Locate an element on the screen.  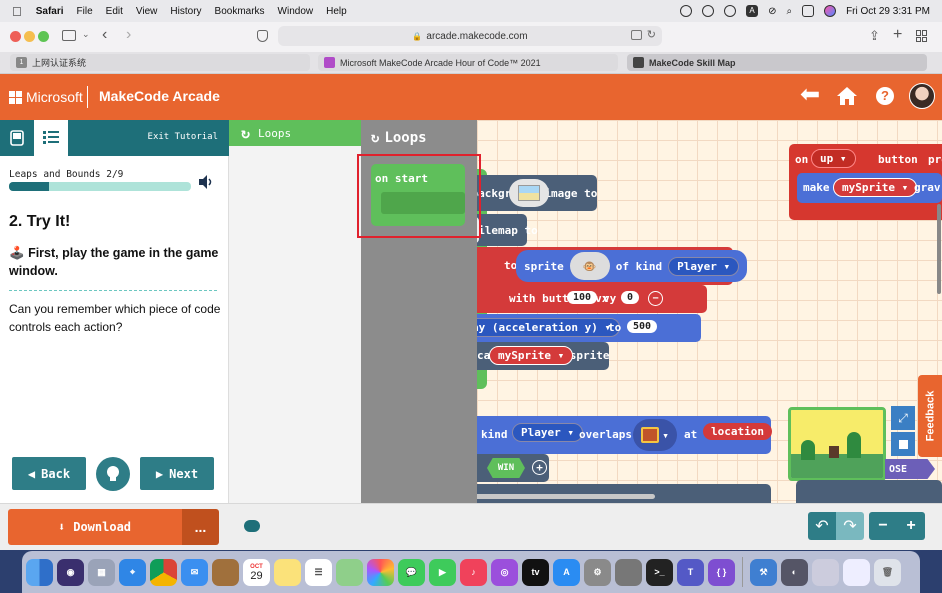
safari-icon: ⌖ is located at coordinates (132, 572).